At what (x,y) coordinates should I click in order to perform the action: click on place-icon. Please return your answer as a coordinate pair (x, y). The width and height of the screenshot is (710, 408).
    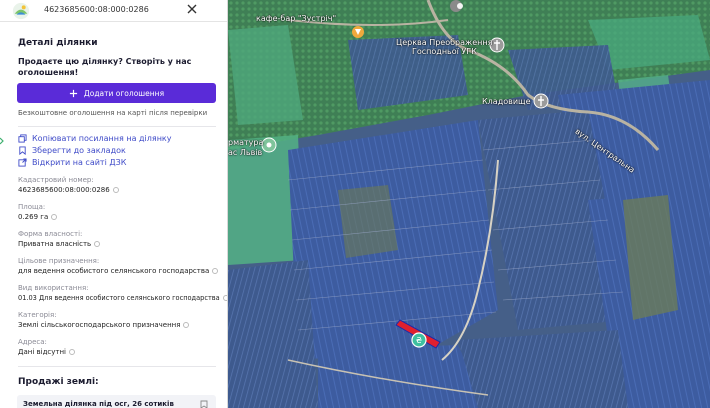
    Looking at the image, I should click on (269, 145).